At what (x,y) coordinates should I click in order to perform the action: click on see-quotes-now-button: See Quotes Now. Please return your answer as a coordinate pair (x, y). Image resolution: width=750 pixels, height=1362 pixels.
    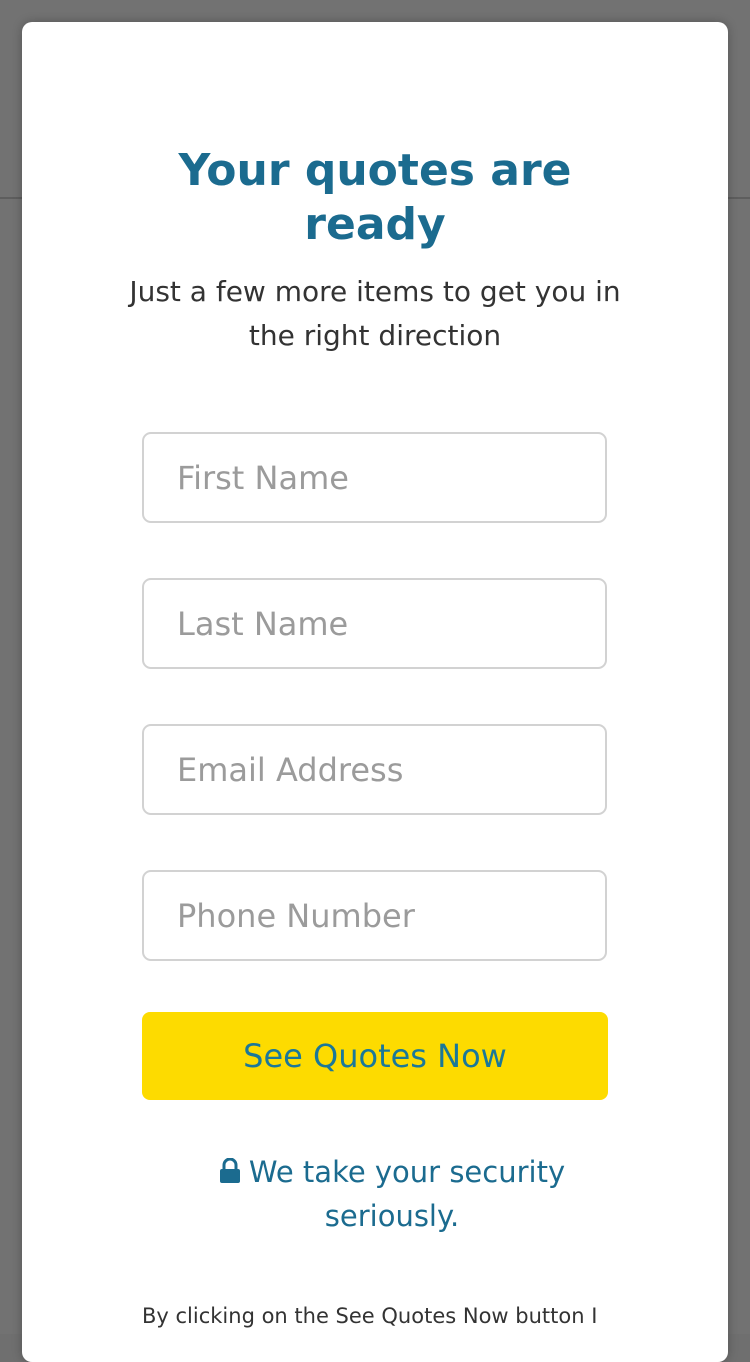
    Looking at the image, I should click on (375, 1056).